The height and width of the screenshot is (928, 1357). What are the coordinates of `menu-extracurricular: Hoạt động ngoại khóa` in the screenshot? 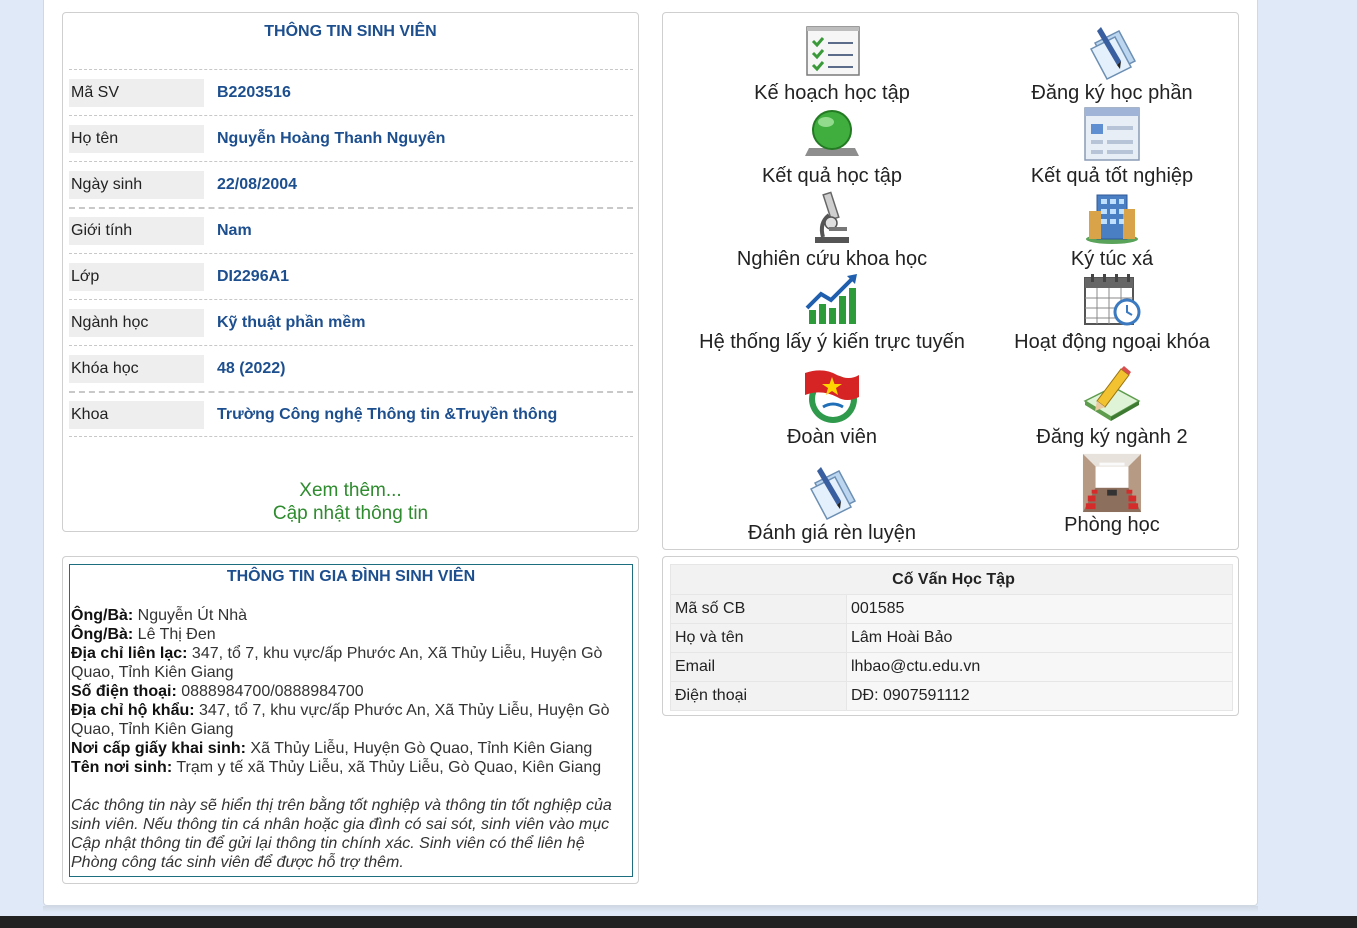 It's located at (1112, 312).